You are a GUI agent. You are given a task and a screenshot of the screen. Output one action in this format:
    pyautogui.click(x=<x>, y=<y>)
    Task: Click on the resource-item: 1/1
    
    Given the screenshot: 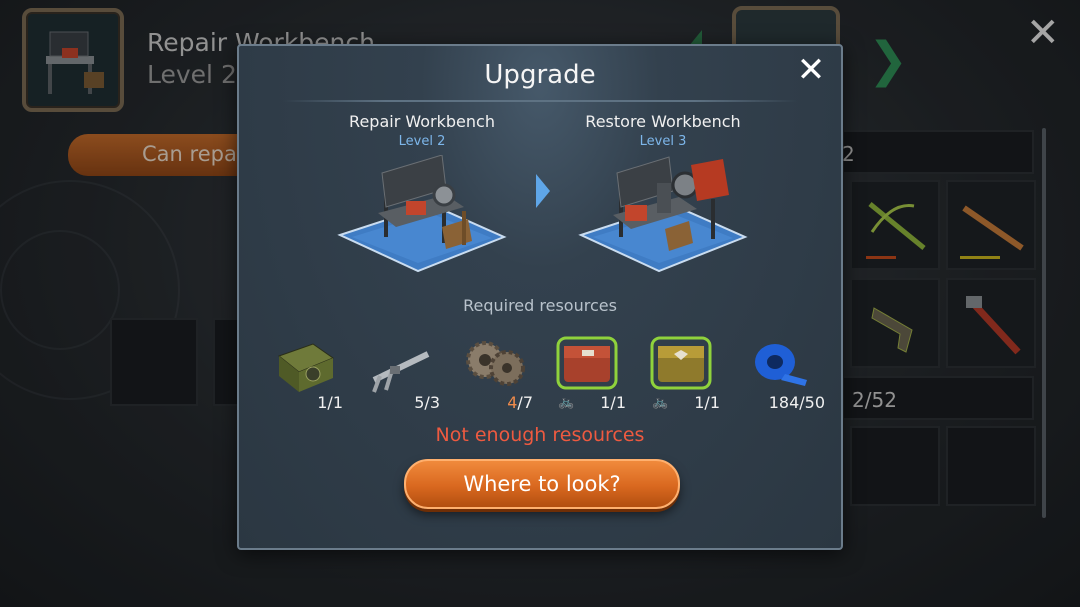 What is the action you would take?
    pyautogui.click(x=307, y=374)
    